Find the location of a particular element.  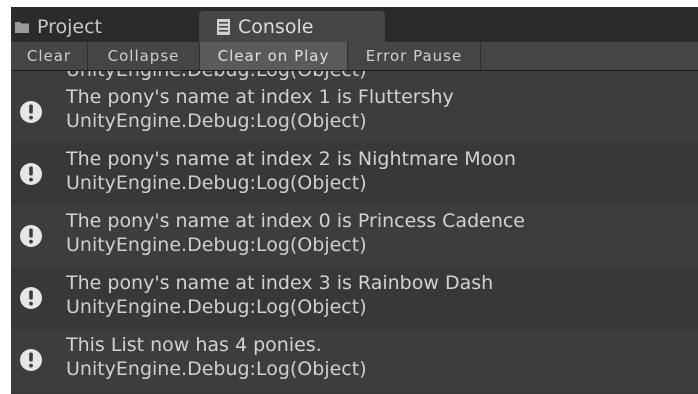

tab-project: Project is located at coordinates (105, 26).